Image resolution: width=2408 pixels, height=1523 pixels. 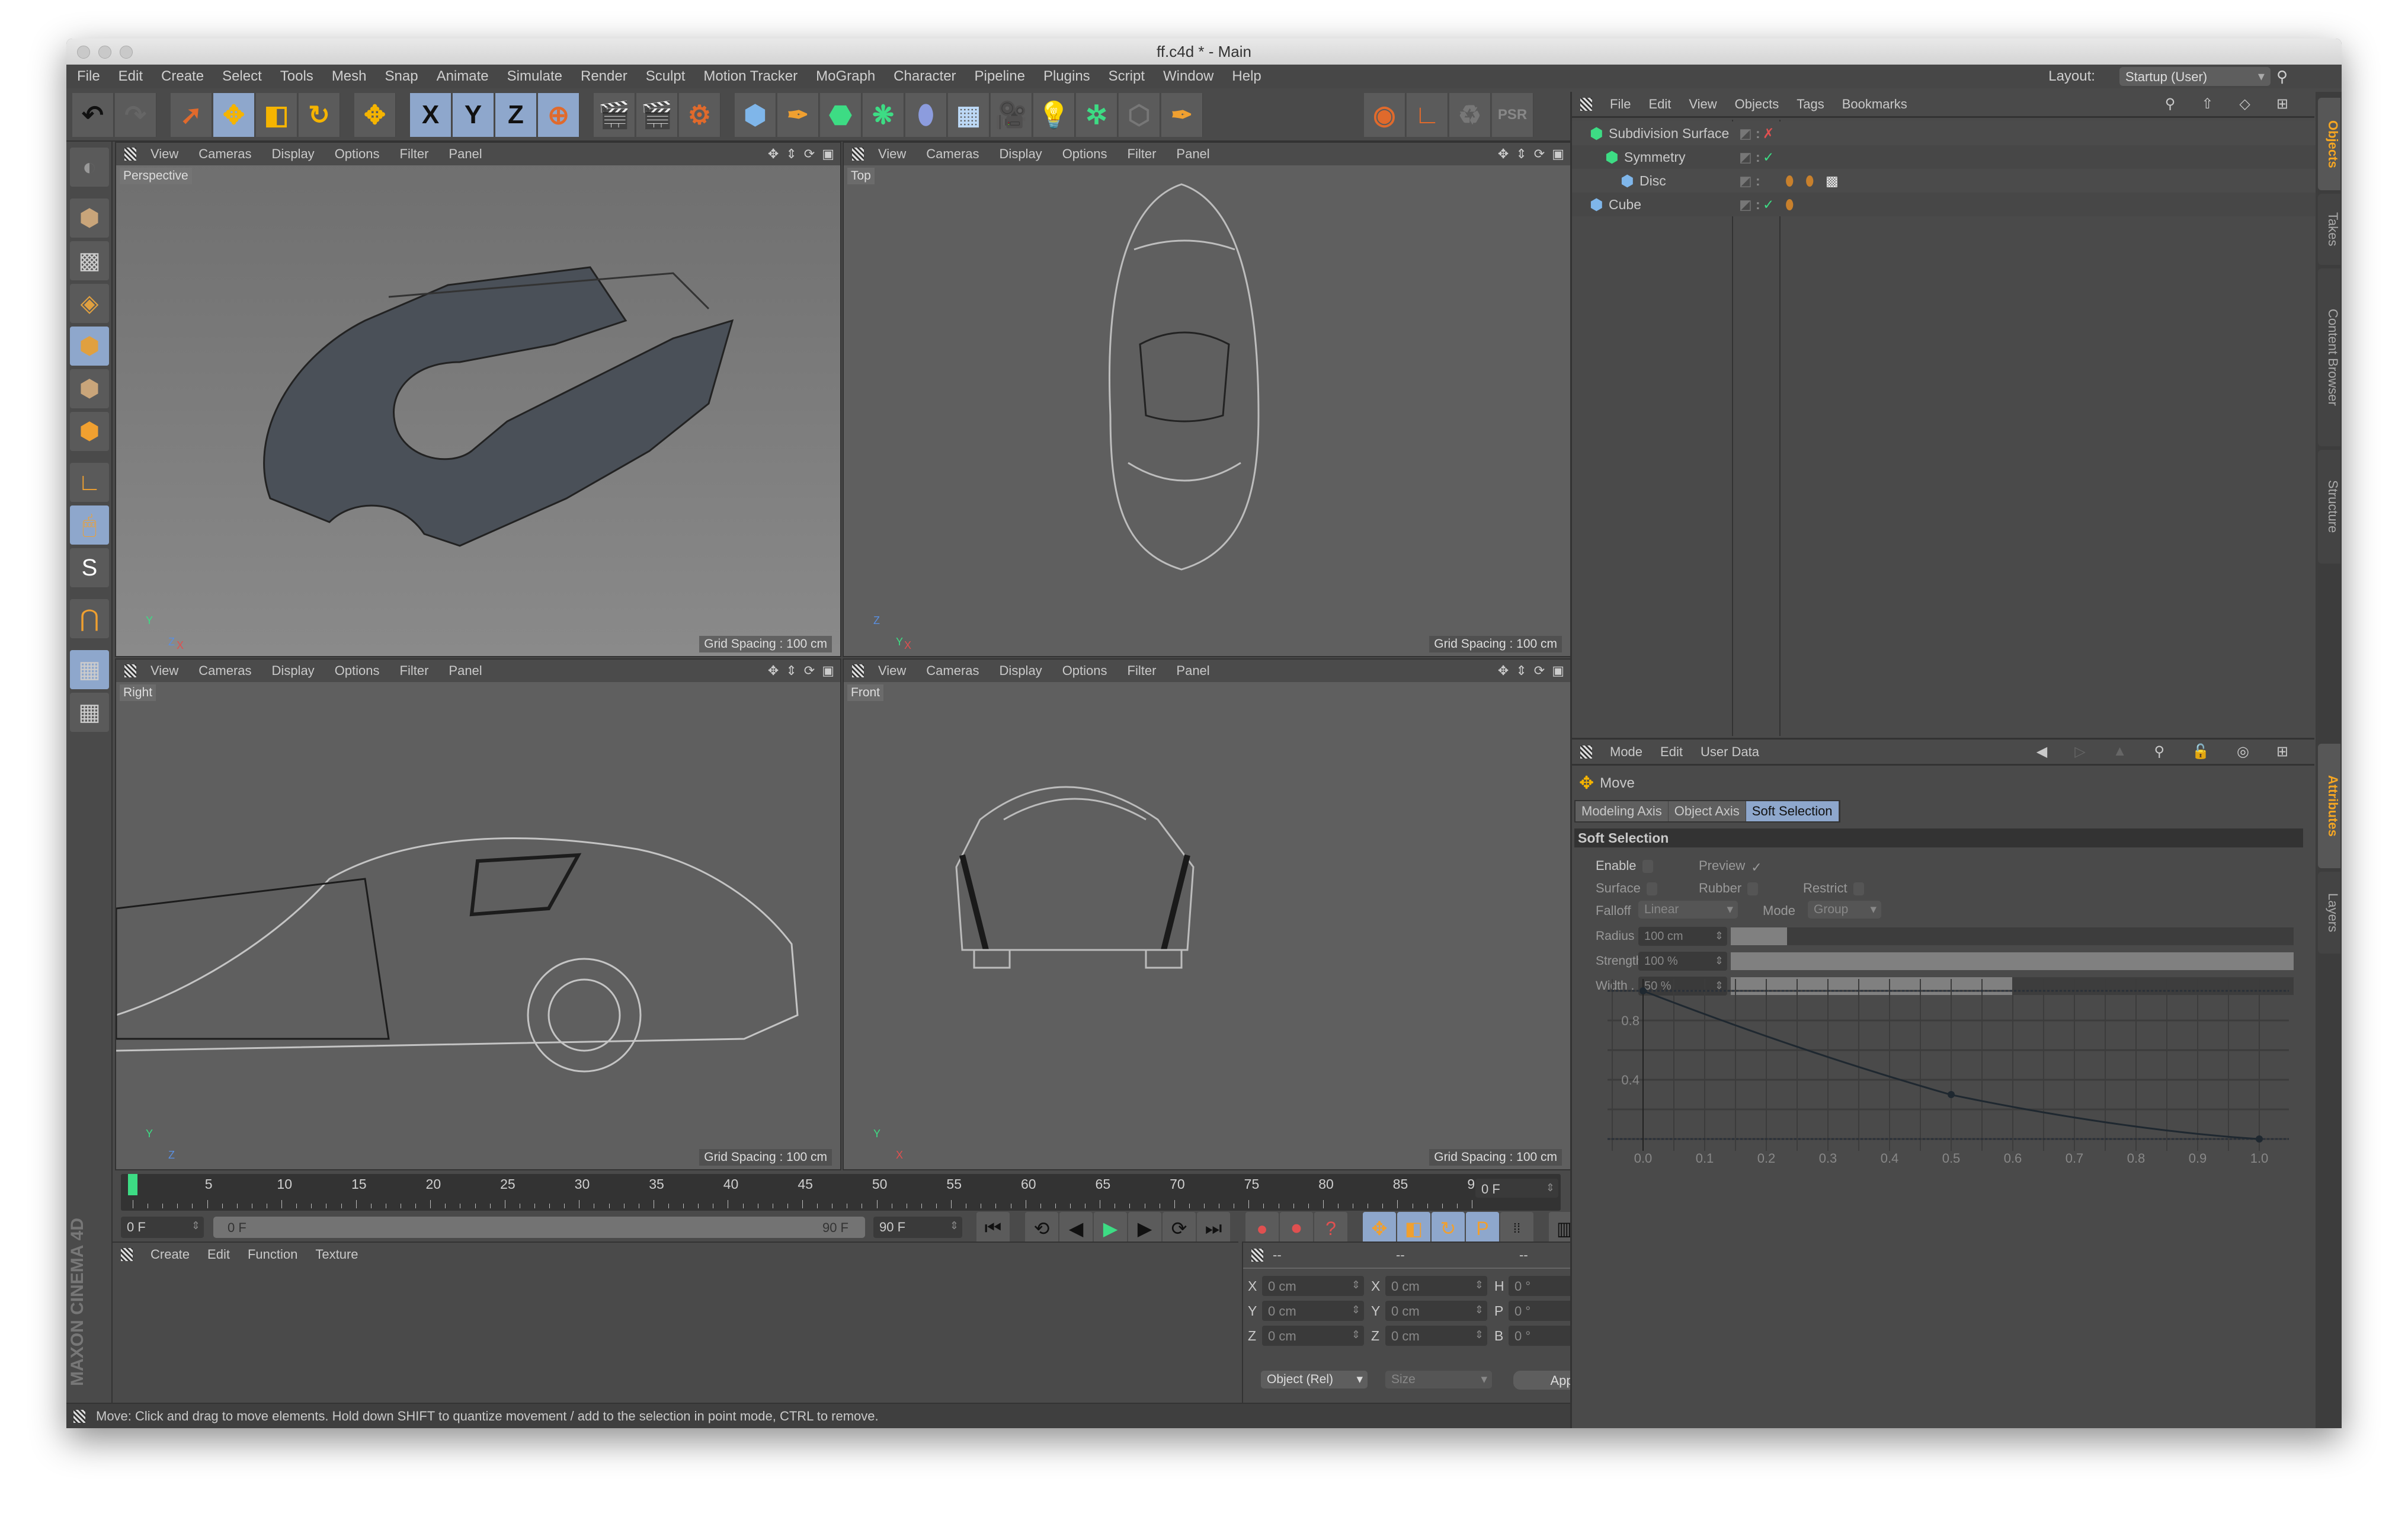 I want to click on workplane-align-button: ▦, so click(x=89, y=713).